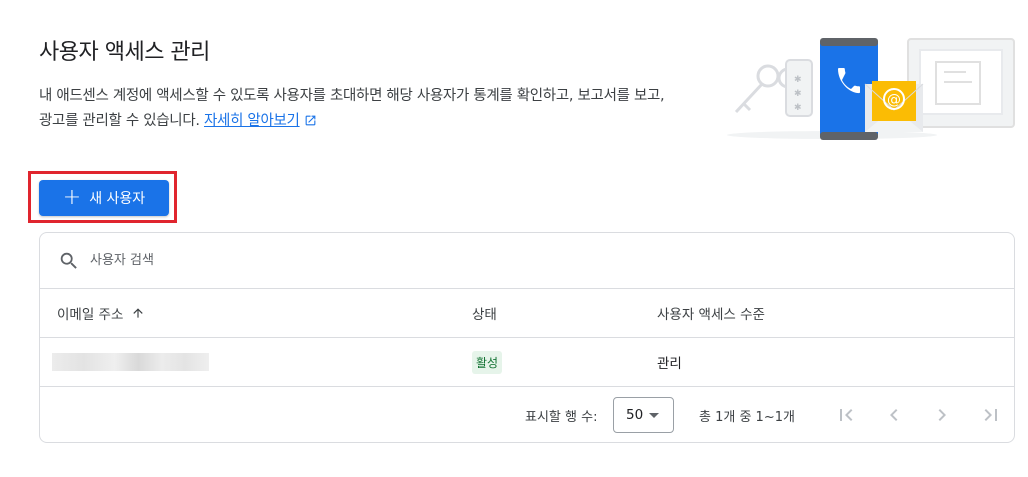  I want to click on chevron-right-icon, so click(942, 415).